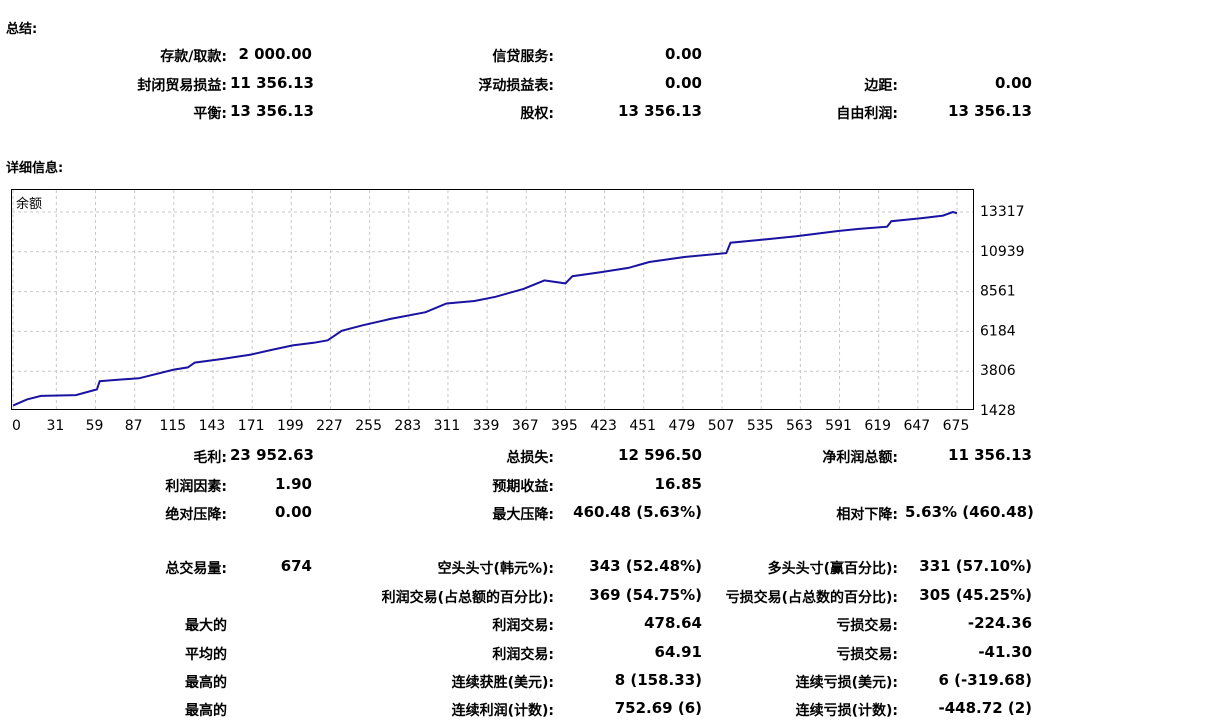  What do you see at coordinates (998, 411) in the screenshot?
I see `y-tick-label: 1428` at bounding box center [998, 411].